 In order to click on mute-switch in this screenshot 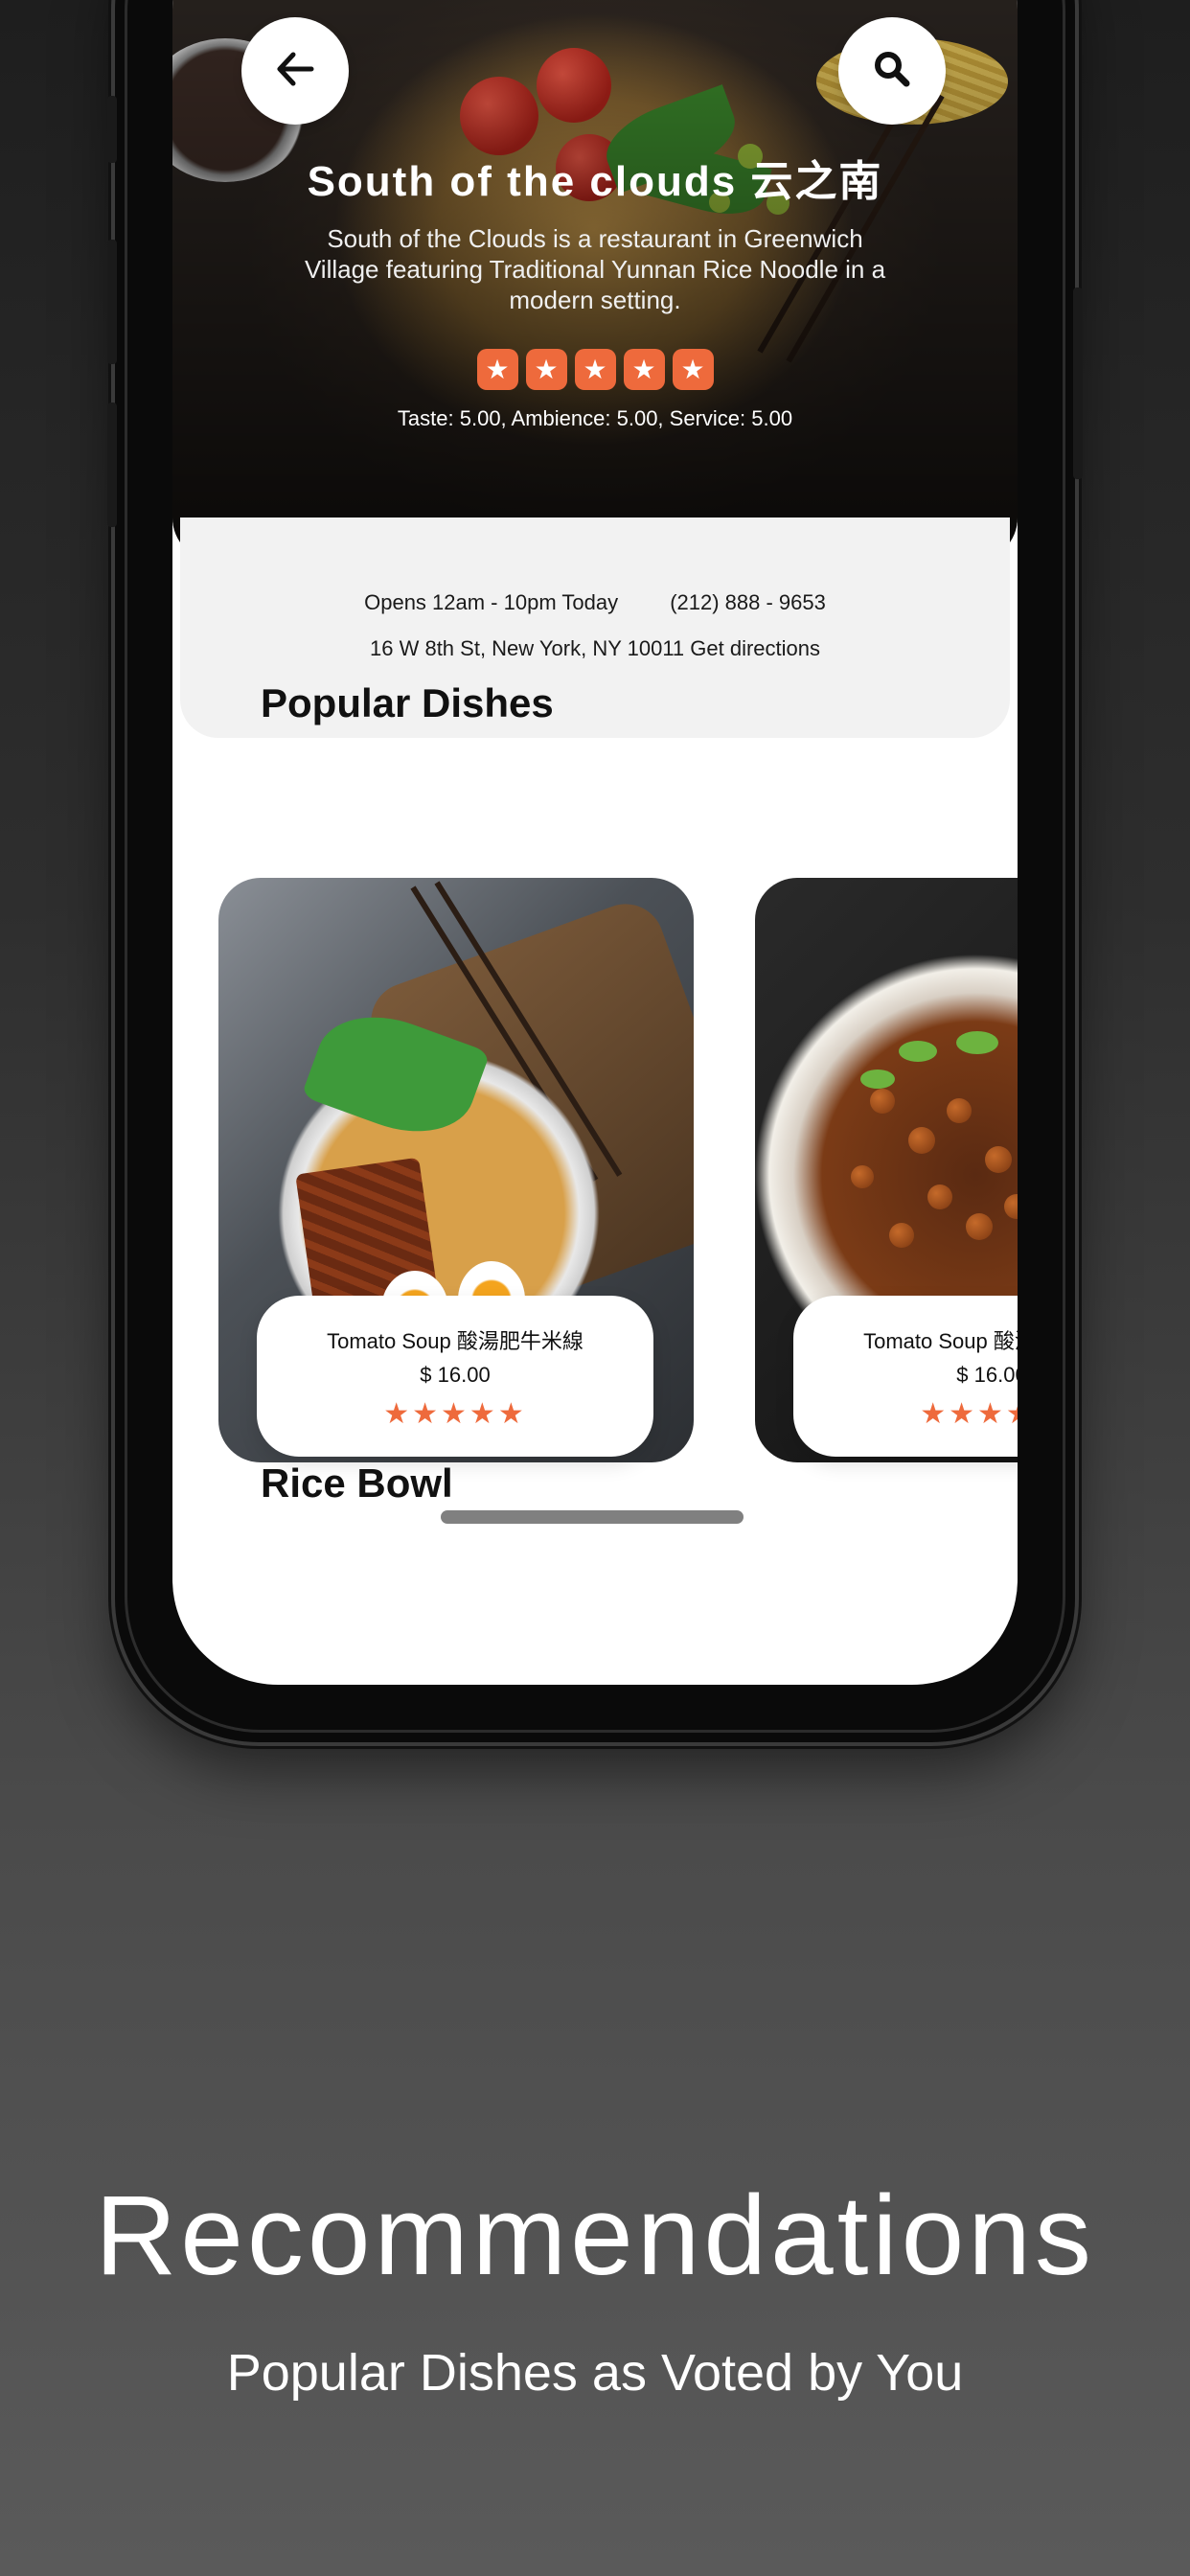, I will do `click(112, 129)`.